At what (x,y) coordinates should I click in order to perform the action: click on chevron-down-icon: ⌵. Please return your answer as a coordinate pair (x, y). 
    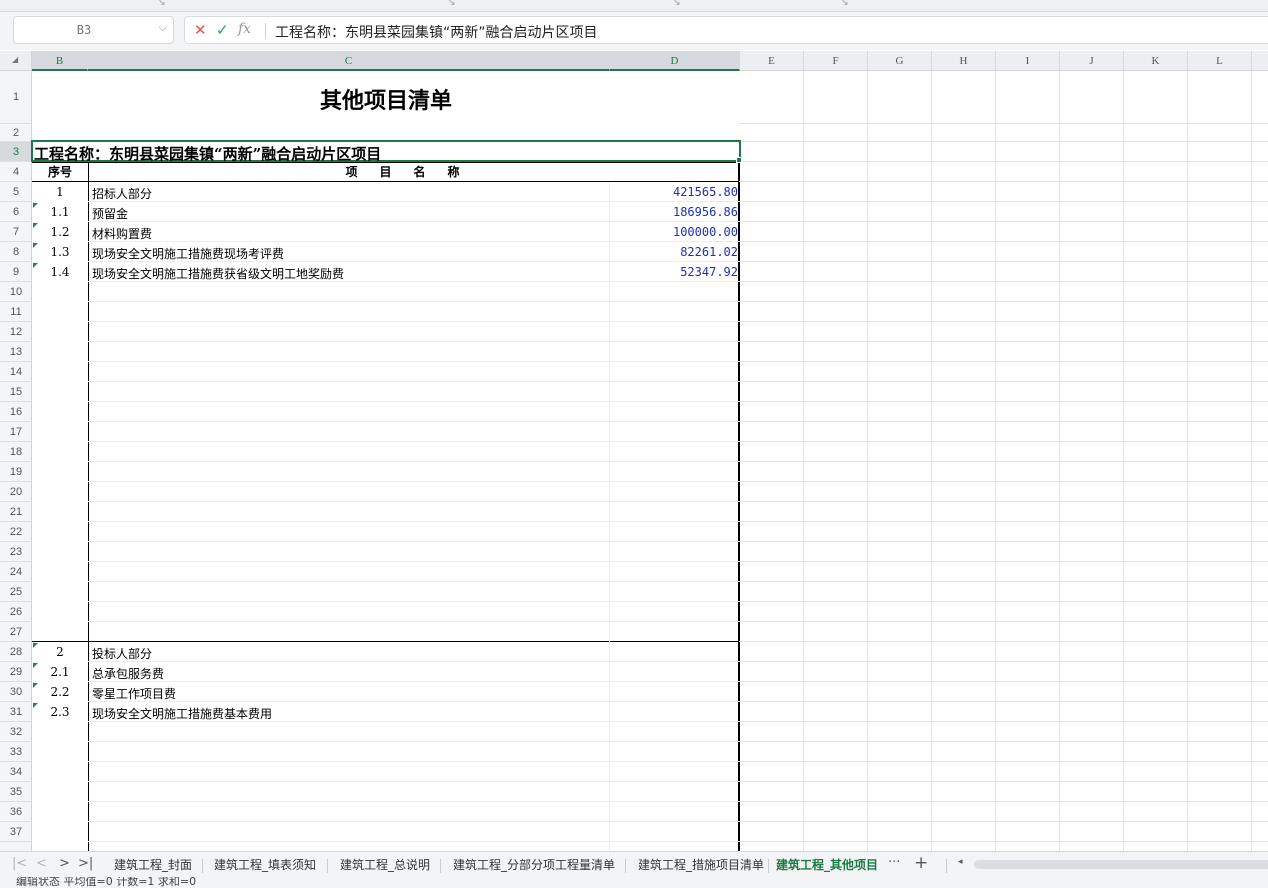
    Looking at the image, I should click on (163, 28).